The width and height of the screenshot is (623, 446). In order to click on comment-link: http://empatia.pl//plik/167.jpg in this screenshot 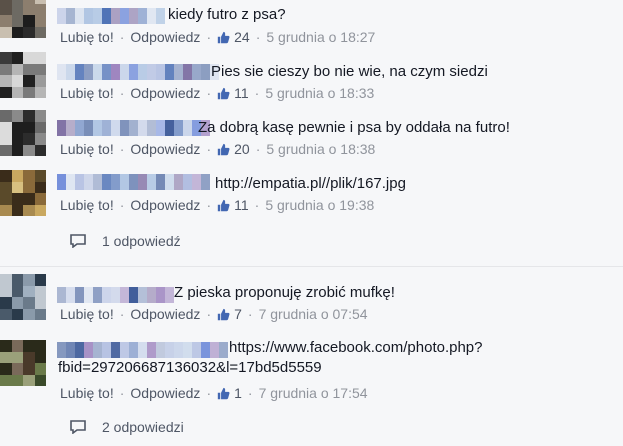, I will do `click(310, 184)`.